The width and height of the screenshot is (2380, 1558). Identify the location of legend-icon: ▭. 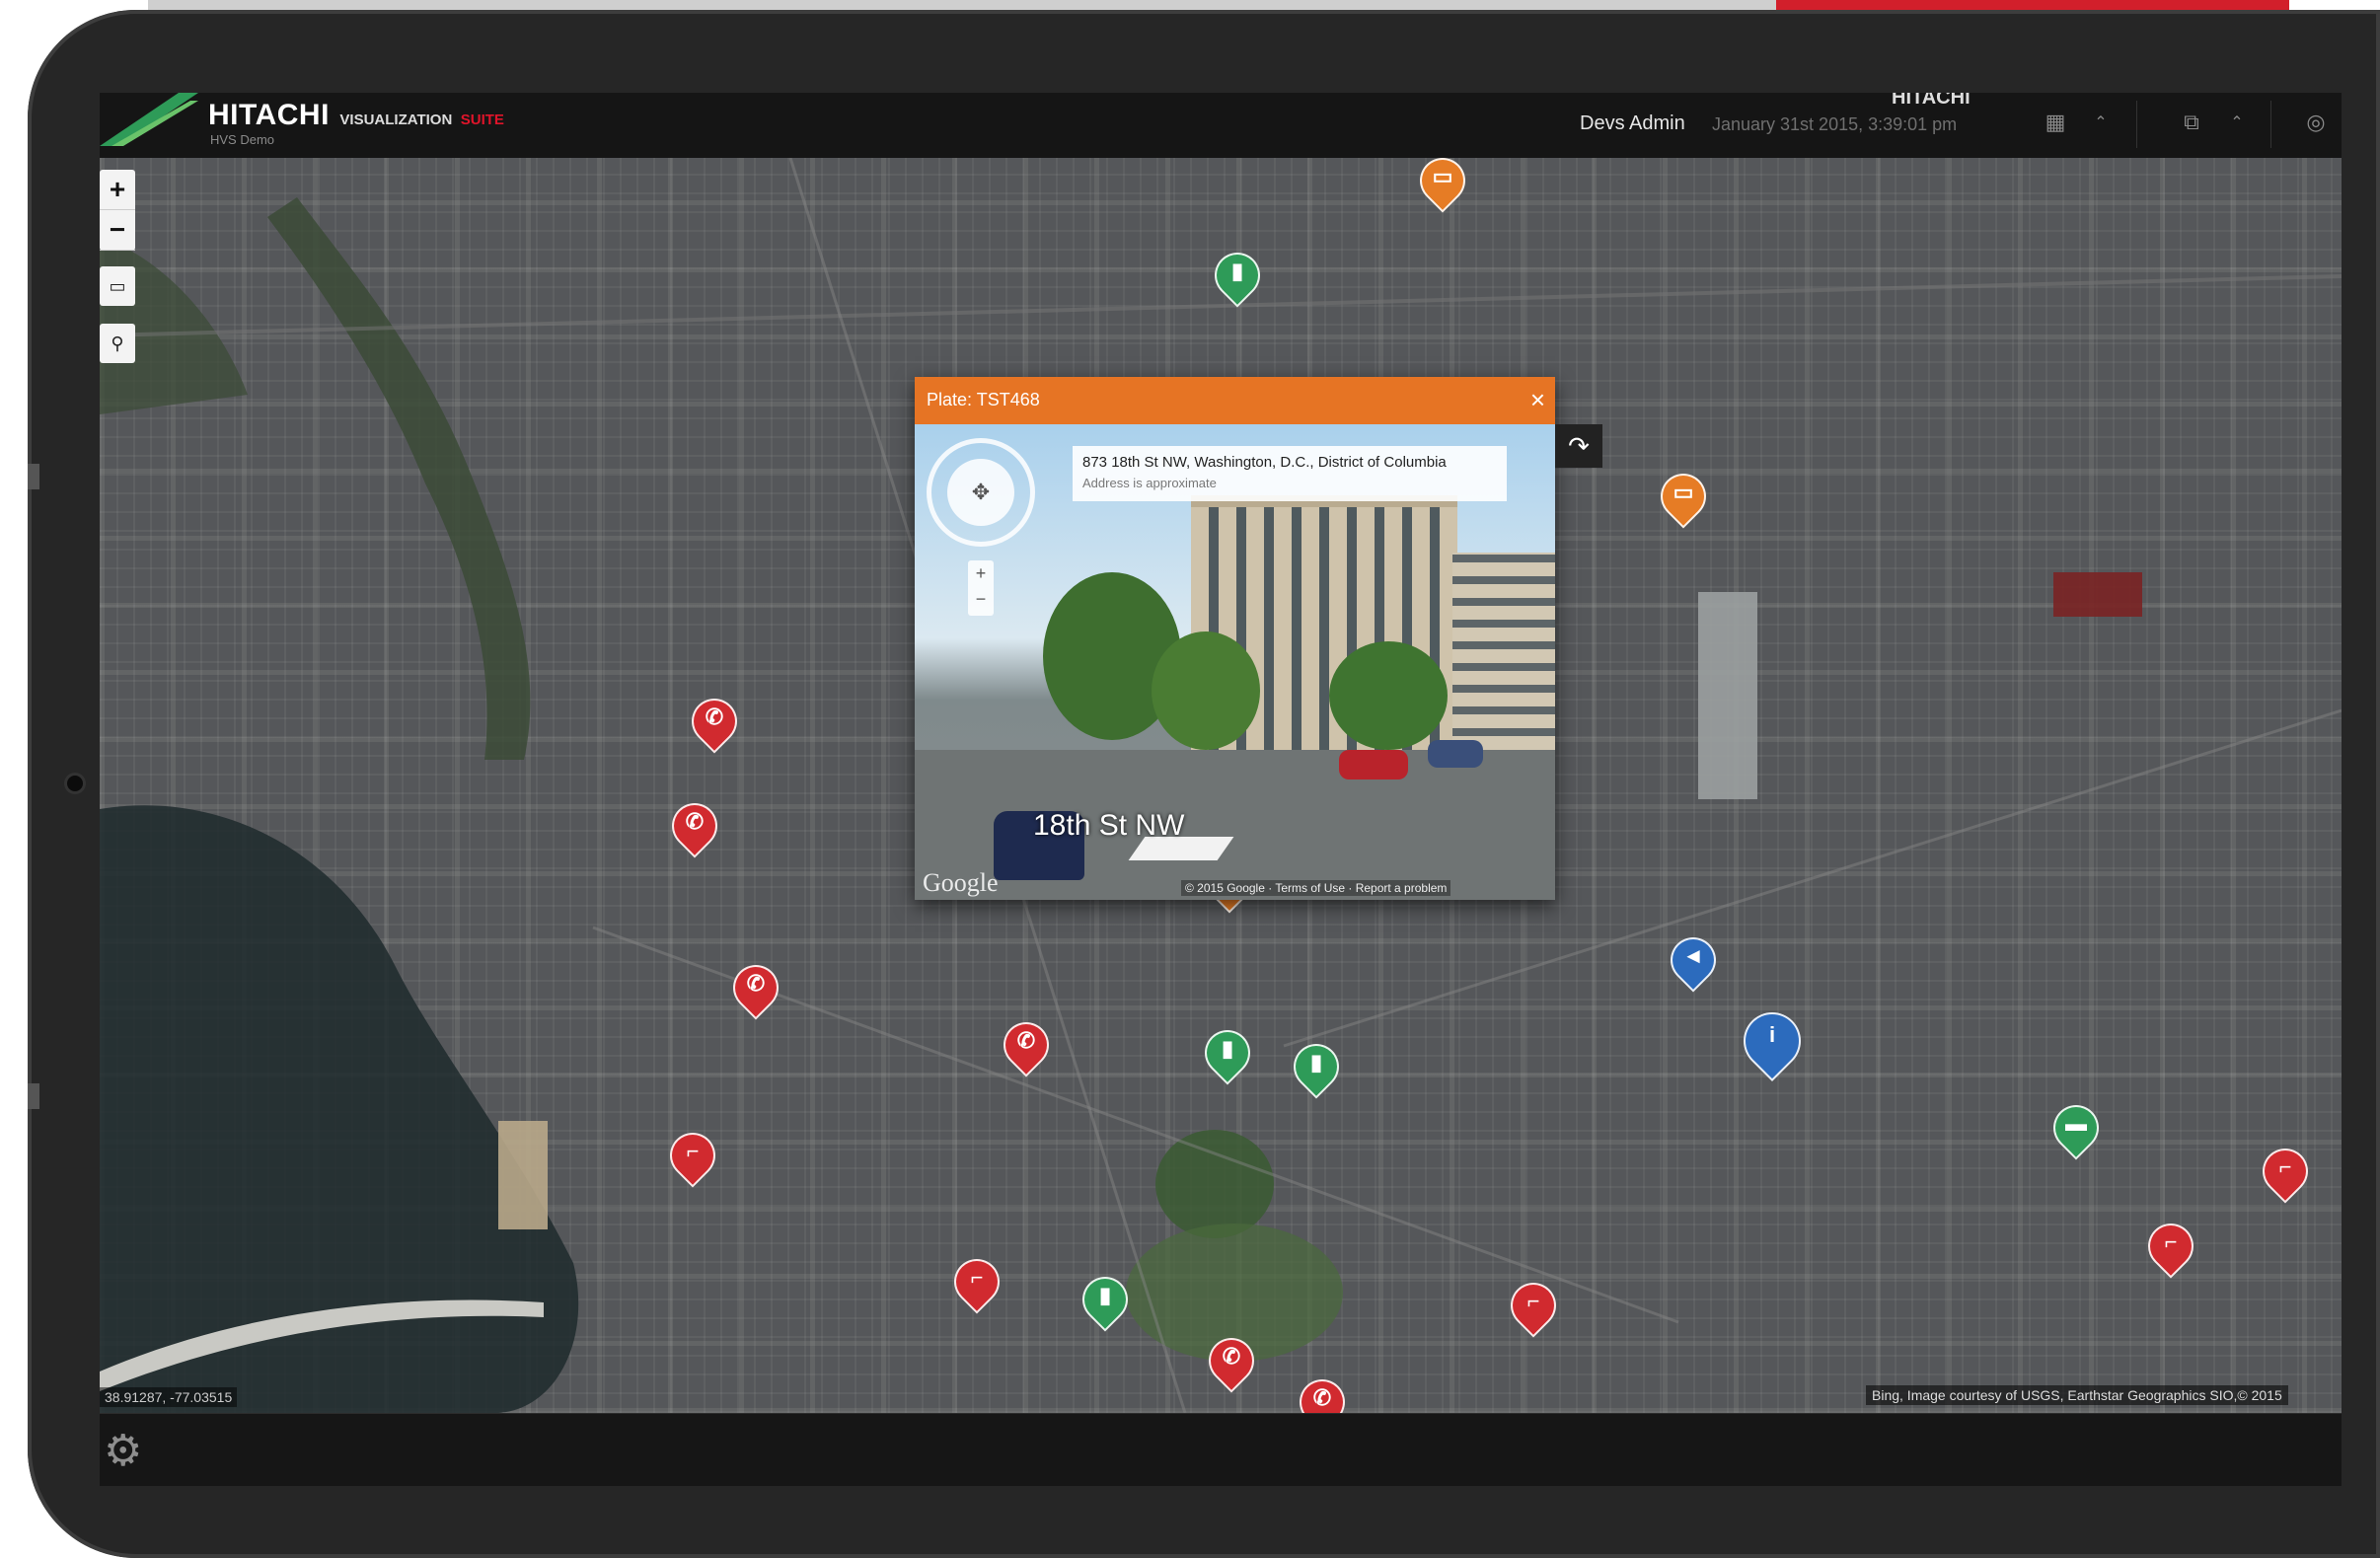
(117, 285).